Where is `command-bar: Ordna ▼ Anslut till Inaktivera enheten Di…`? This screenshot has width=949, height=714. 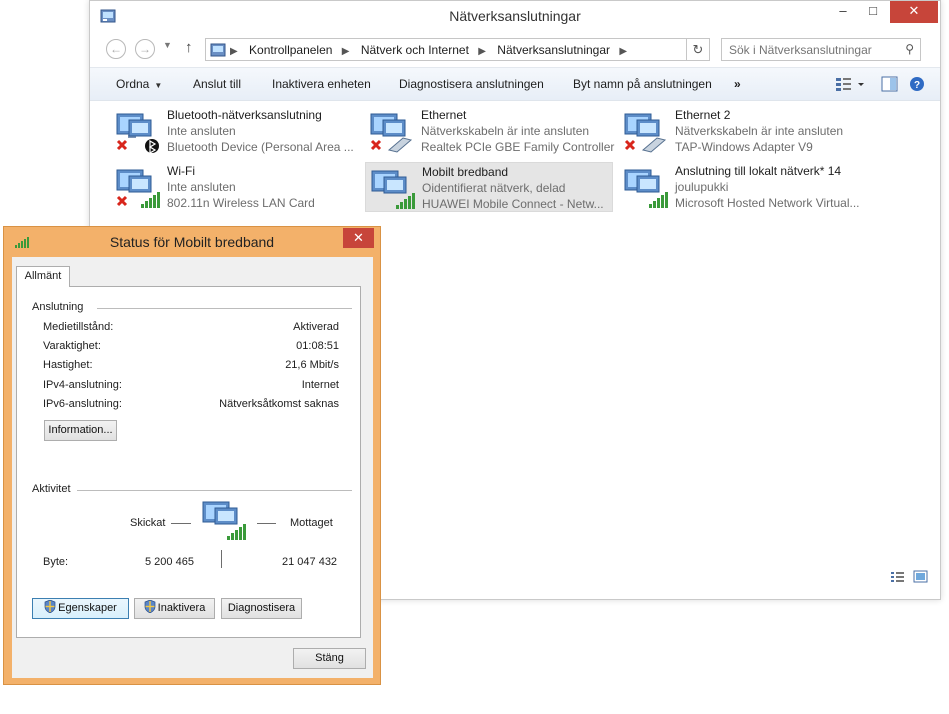 command-bar: Ordna ▼ Anslut till Inaktivera enheten Di… is located at coordinates (515, 84).